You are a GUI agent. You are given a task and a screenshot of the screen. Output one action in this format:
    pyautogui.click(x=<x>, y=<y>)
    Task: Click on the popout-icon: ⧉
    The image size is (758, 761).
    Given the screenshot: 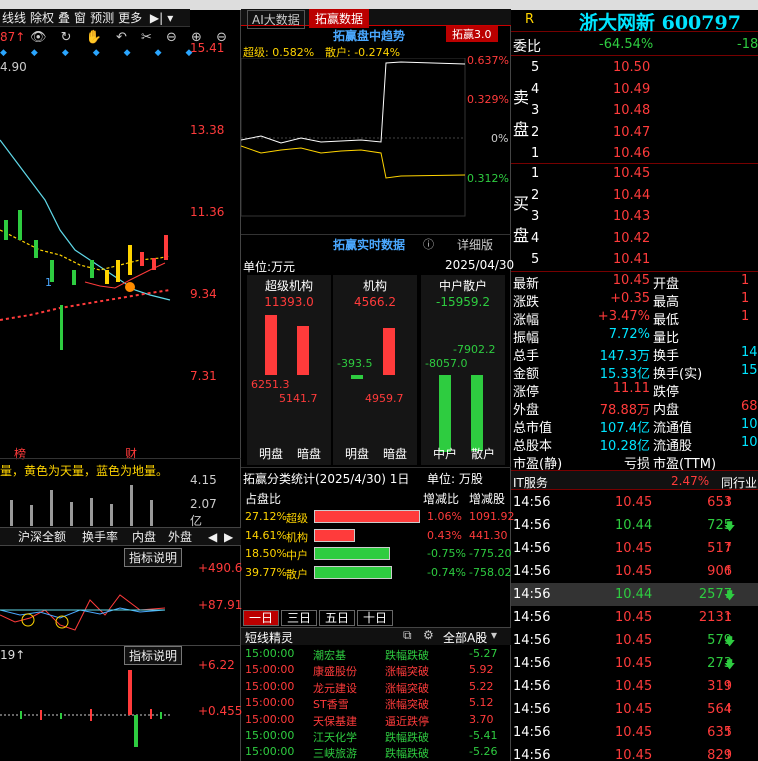 What is the action you would take?
    pyautogui.click(x=407, y=635)
    